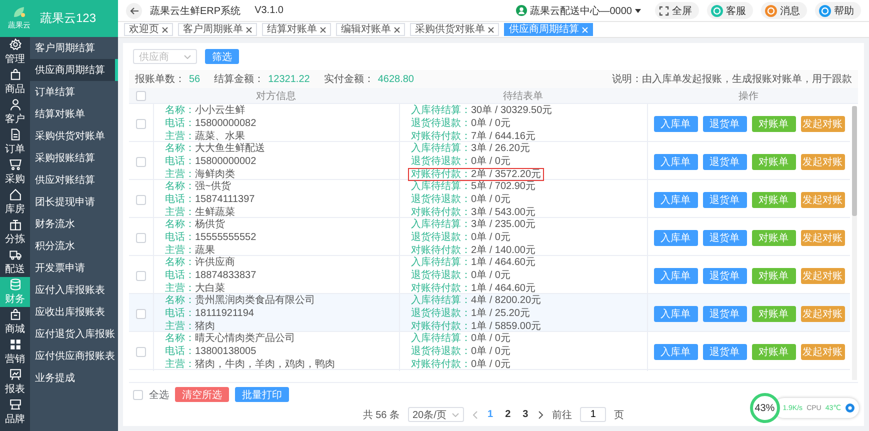  I want to click on page-link: 2, so click(508, 414).